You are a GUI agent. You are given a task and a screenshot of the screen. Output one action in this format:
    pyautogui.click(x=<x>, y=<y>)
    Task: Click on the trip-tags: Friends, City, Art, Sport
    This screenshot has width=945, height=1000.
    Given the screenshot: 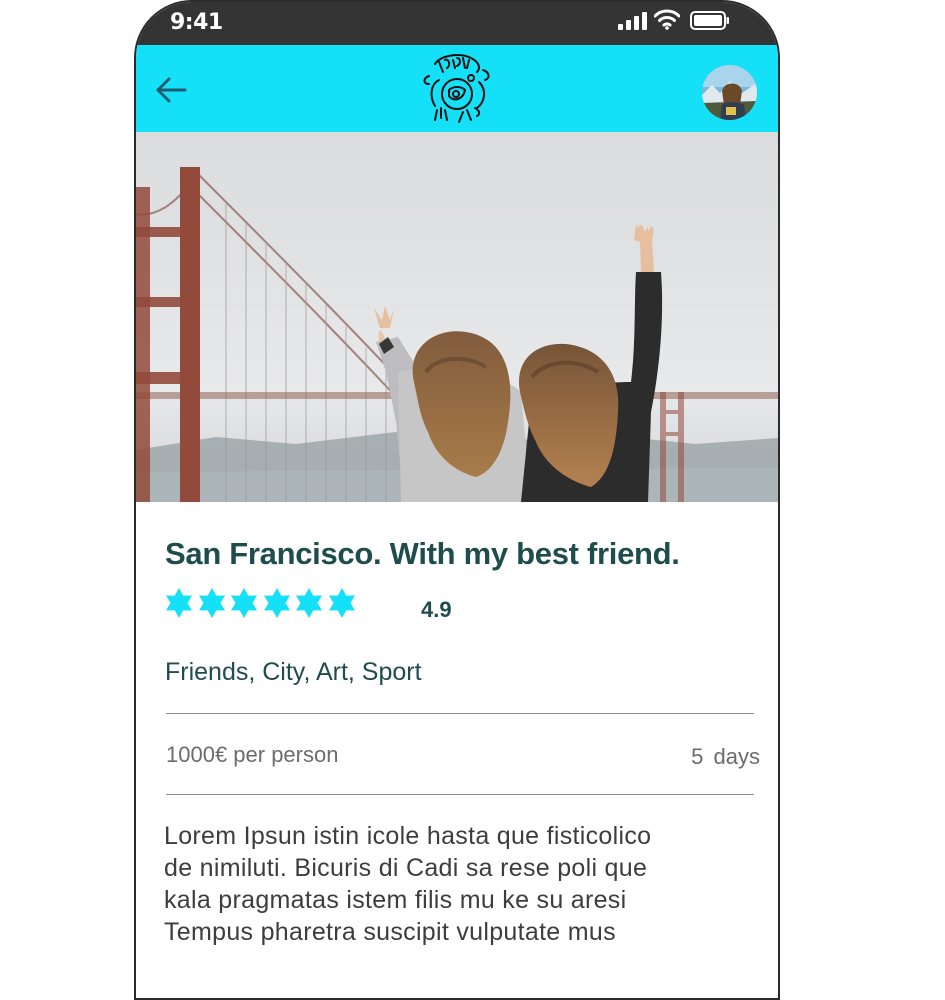 What is the action you would take?
    pyautogui.click(x=293, y=672)
    